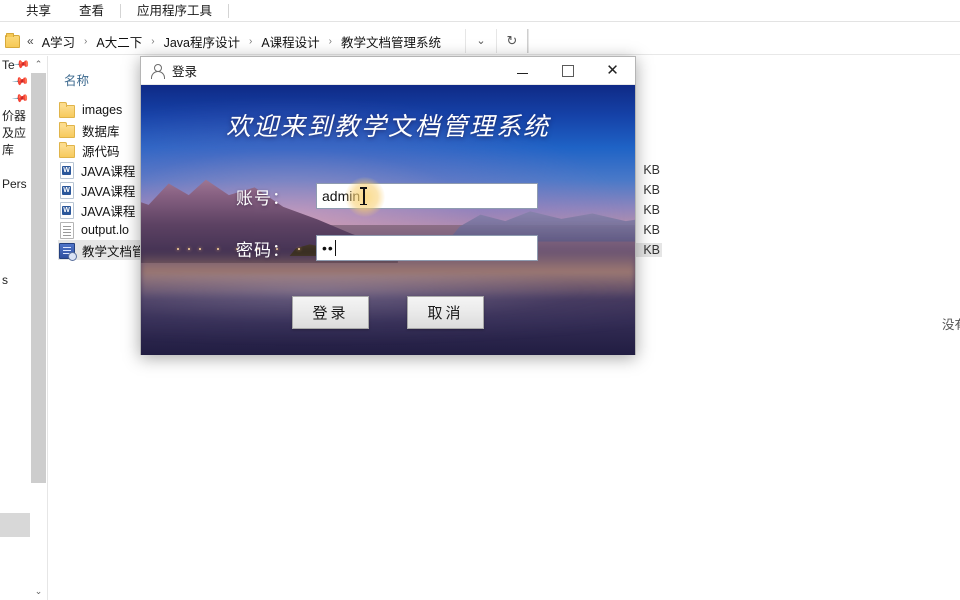 The image size is (960, 600). I want to click on breadcrumb-back-glyph: «, so click(33, 41).